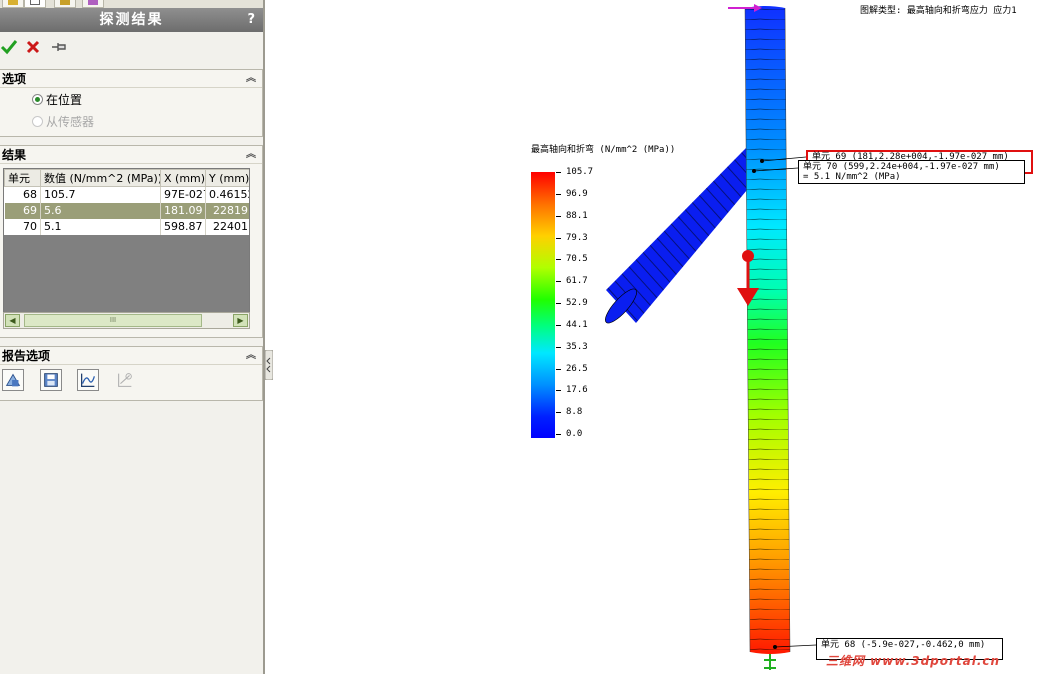 The height and width of the screenshot is (674, 1047). I want to click on report-options-section: 报告选项 ︽, so click(131, 373).